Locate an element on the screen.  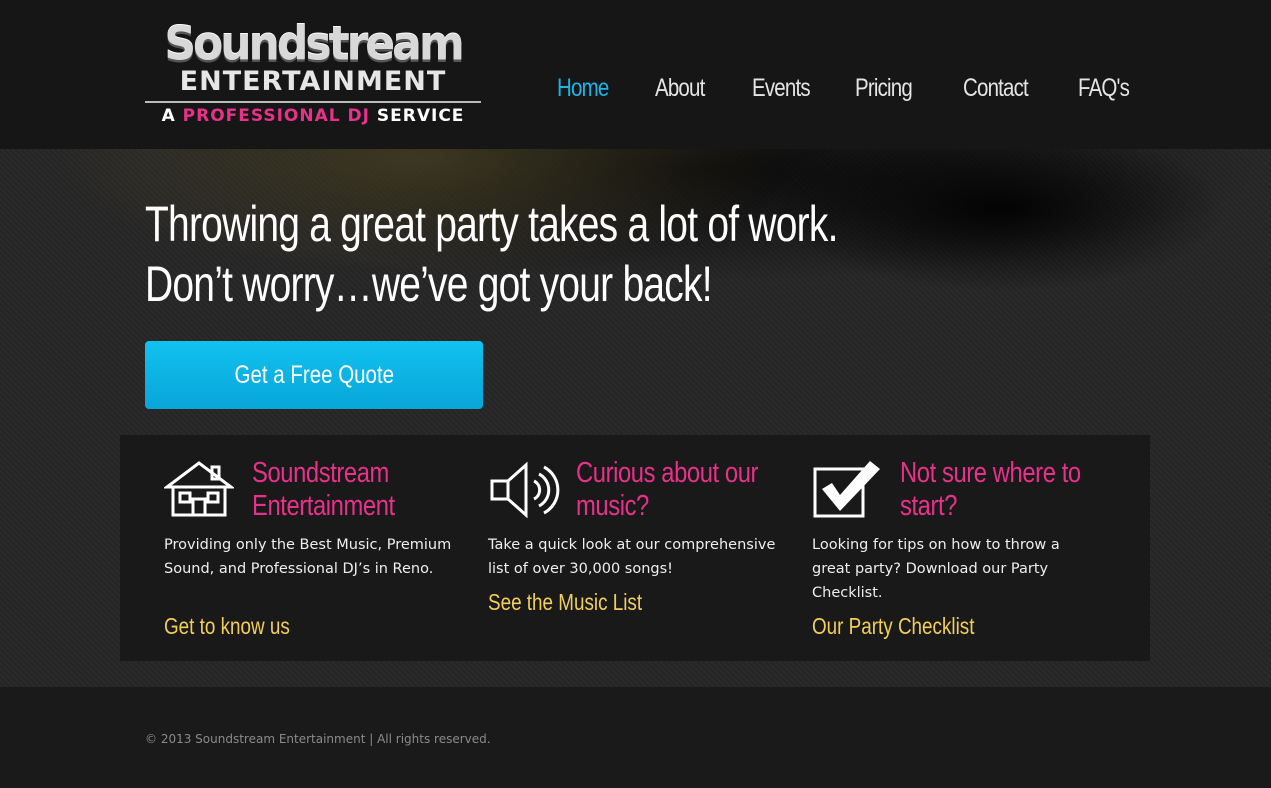
get-free-quote-label: Get a Free Quote is located at coordinates (314, 375).